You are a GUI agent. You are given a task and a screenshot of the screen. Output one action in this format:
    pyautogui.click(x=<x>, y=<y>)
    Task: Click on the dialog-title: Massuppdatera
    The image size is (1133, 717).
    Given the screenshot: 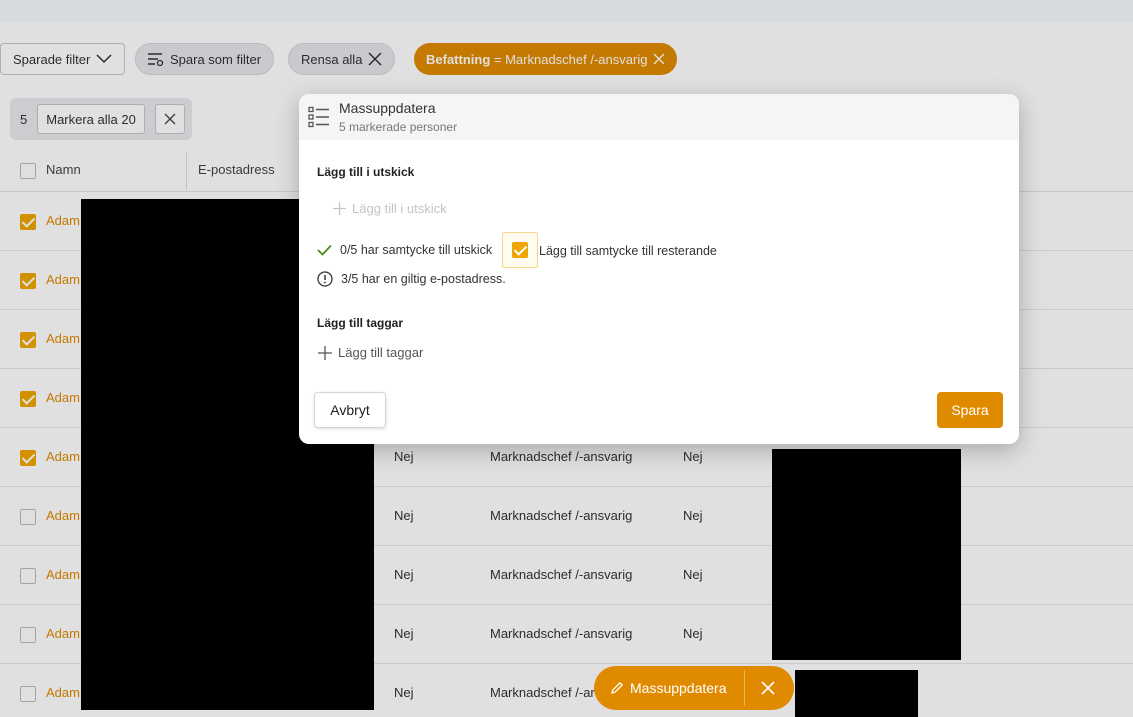 What is the action you would take?
    pyautogui.click(x=387, y=108)
    